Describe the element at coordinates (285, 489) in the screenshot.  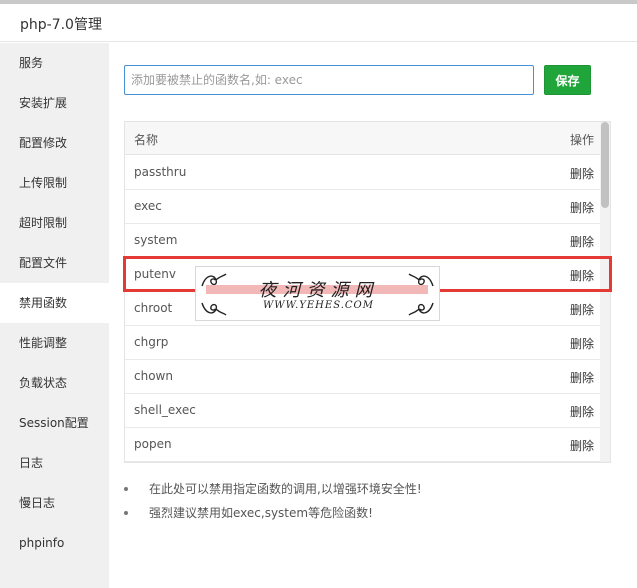
I see `tip-text: 在此处可以禁用指定函数的调用,以增强环境安全性!` at that location.